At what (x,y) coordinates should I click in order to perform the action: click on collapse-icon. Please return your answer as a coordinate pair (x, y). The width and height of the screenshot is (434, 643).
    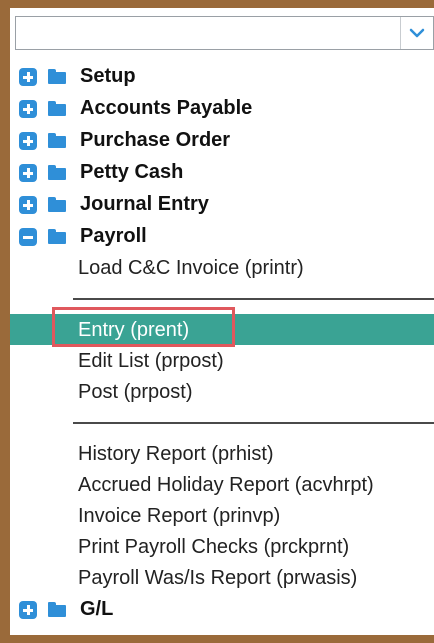
    Looking at the image, I should click on (28, 237).